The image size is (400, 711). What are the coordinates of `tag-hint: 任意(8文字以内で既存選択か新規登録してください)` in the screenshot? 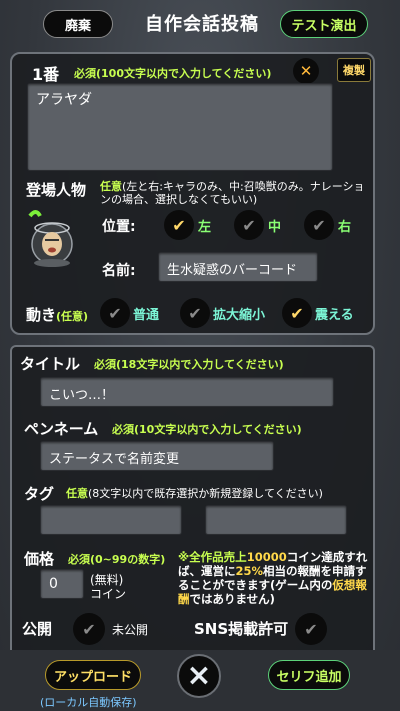 It's located at (194, 493).